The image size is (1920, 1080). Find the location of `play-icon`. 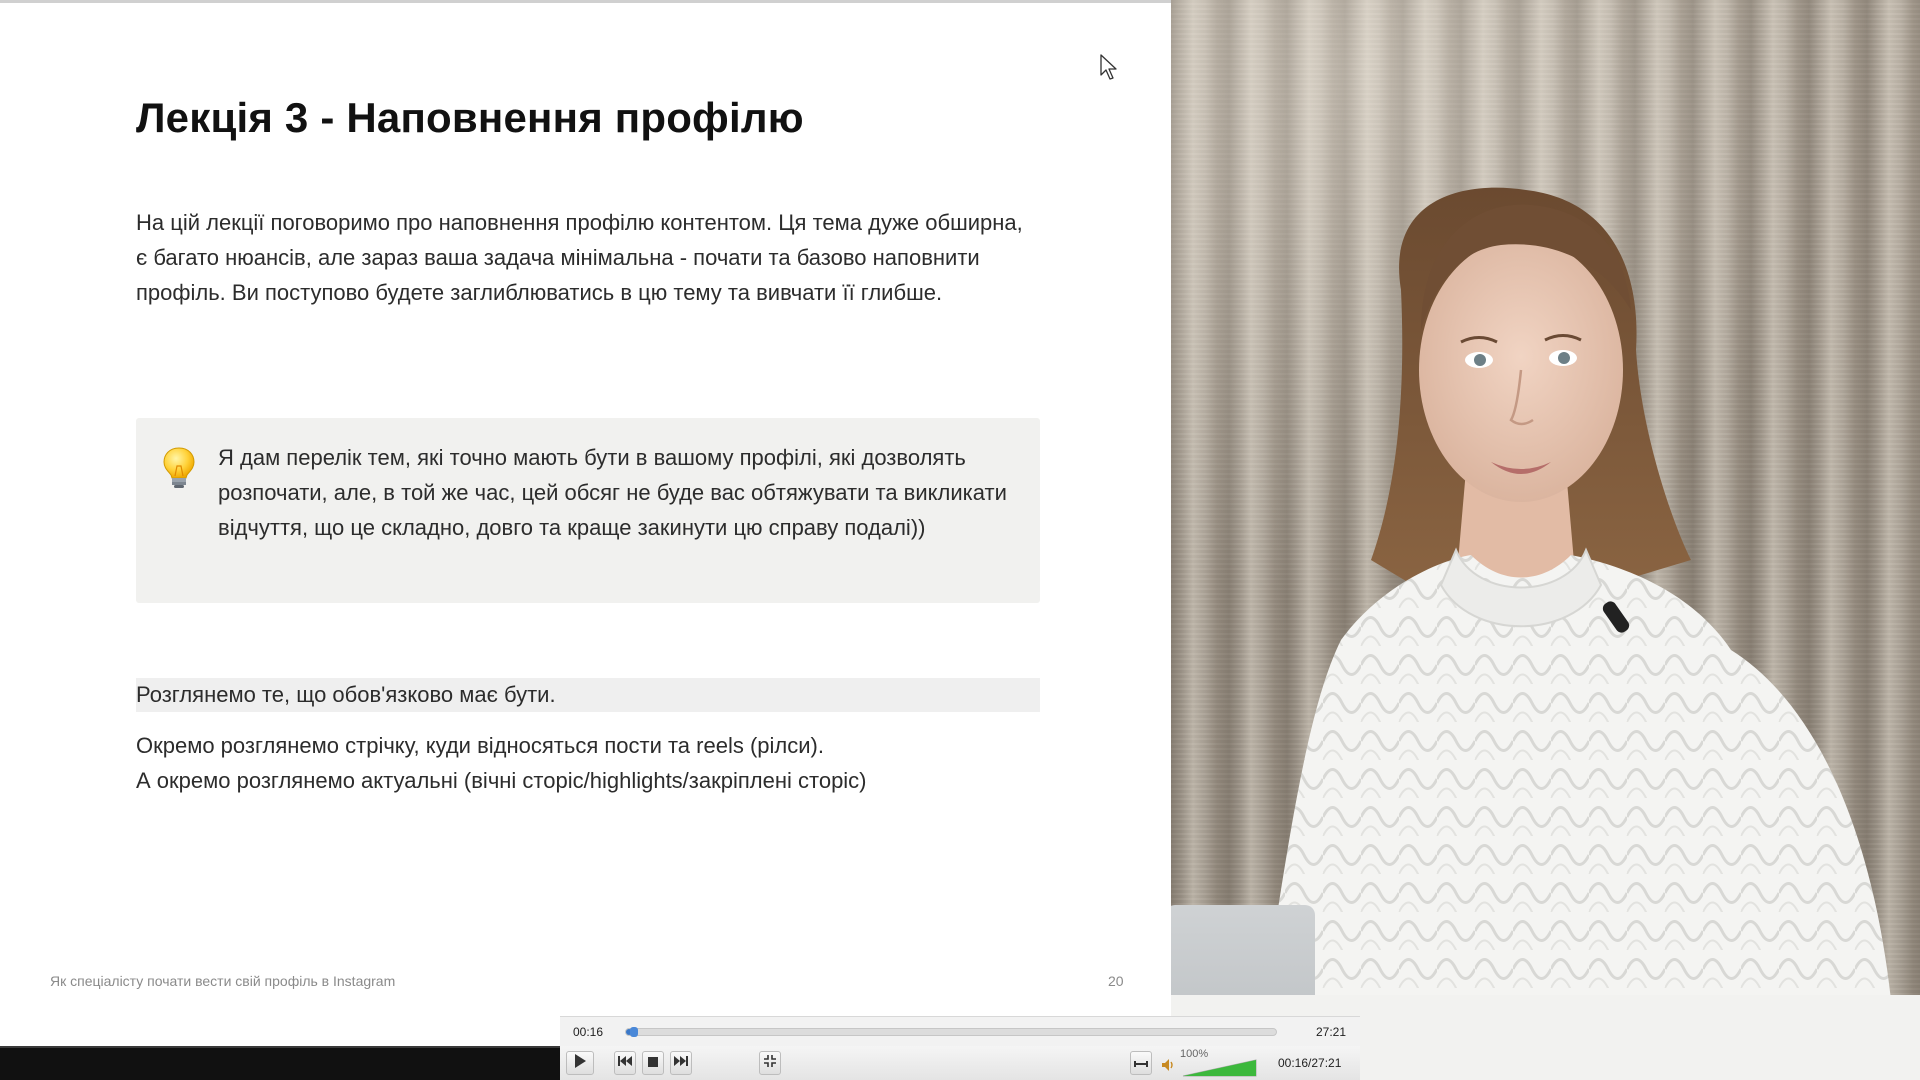

play-icon is located at coordinates (580, 1063).